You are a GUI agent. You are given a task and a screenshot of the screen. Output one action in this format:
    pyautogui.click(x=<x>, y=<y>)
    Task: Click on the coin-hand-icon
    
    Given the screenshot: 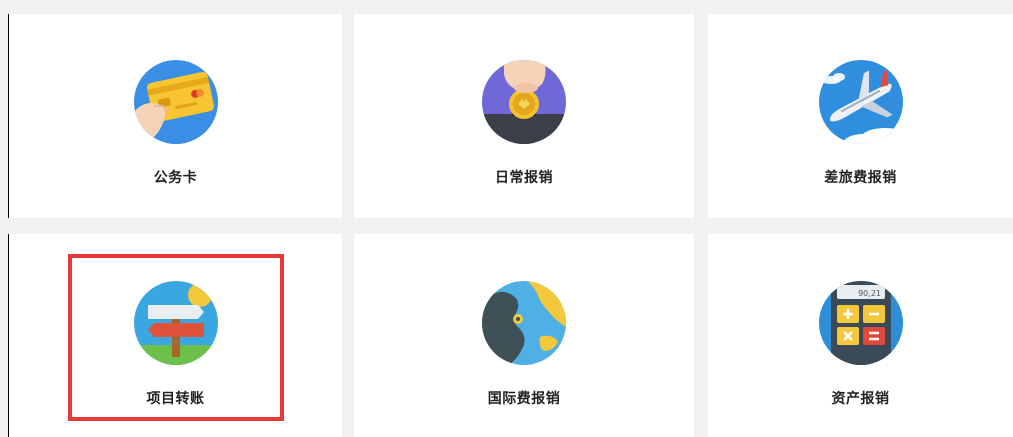 What is the action you would take?
    pyautogui.click(x=524, y=102)
    